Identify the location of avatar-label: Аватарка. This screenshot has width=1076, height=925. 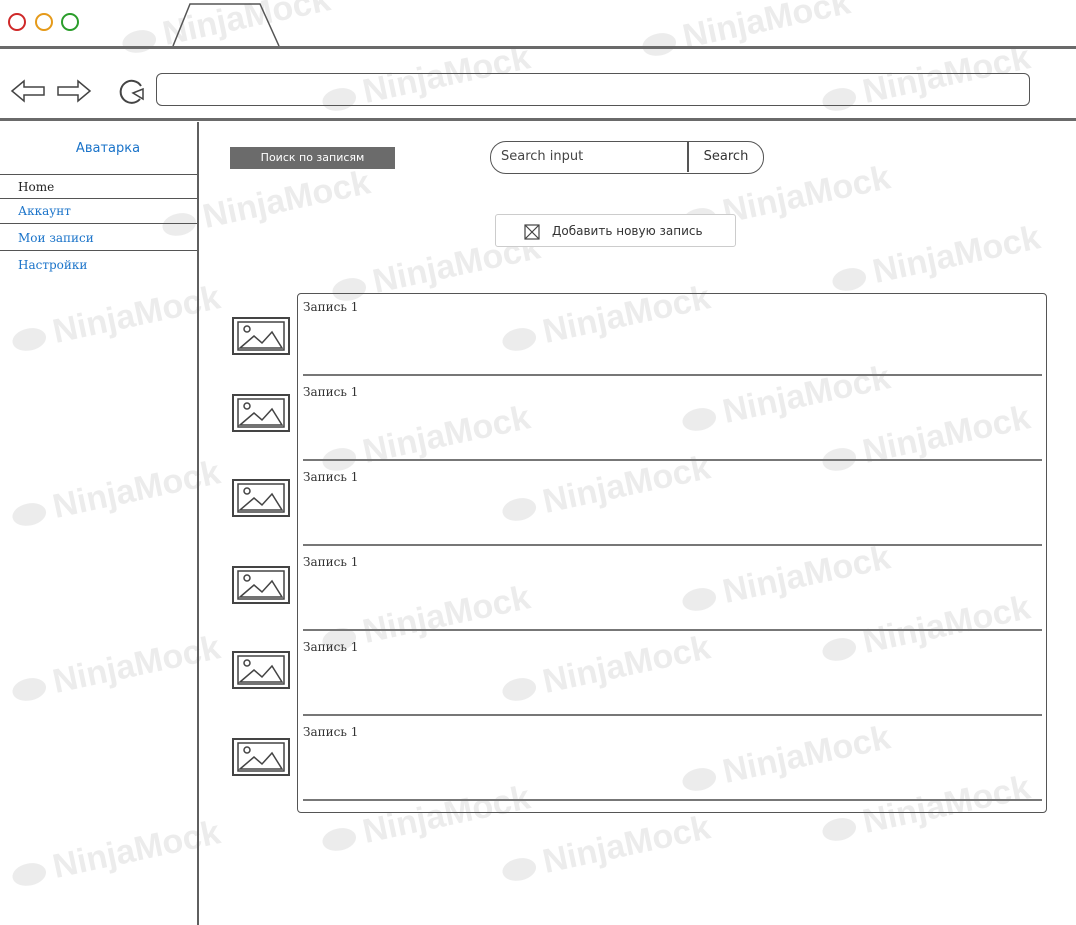
(108, 148).